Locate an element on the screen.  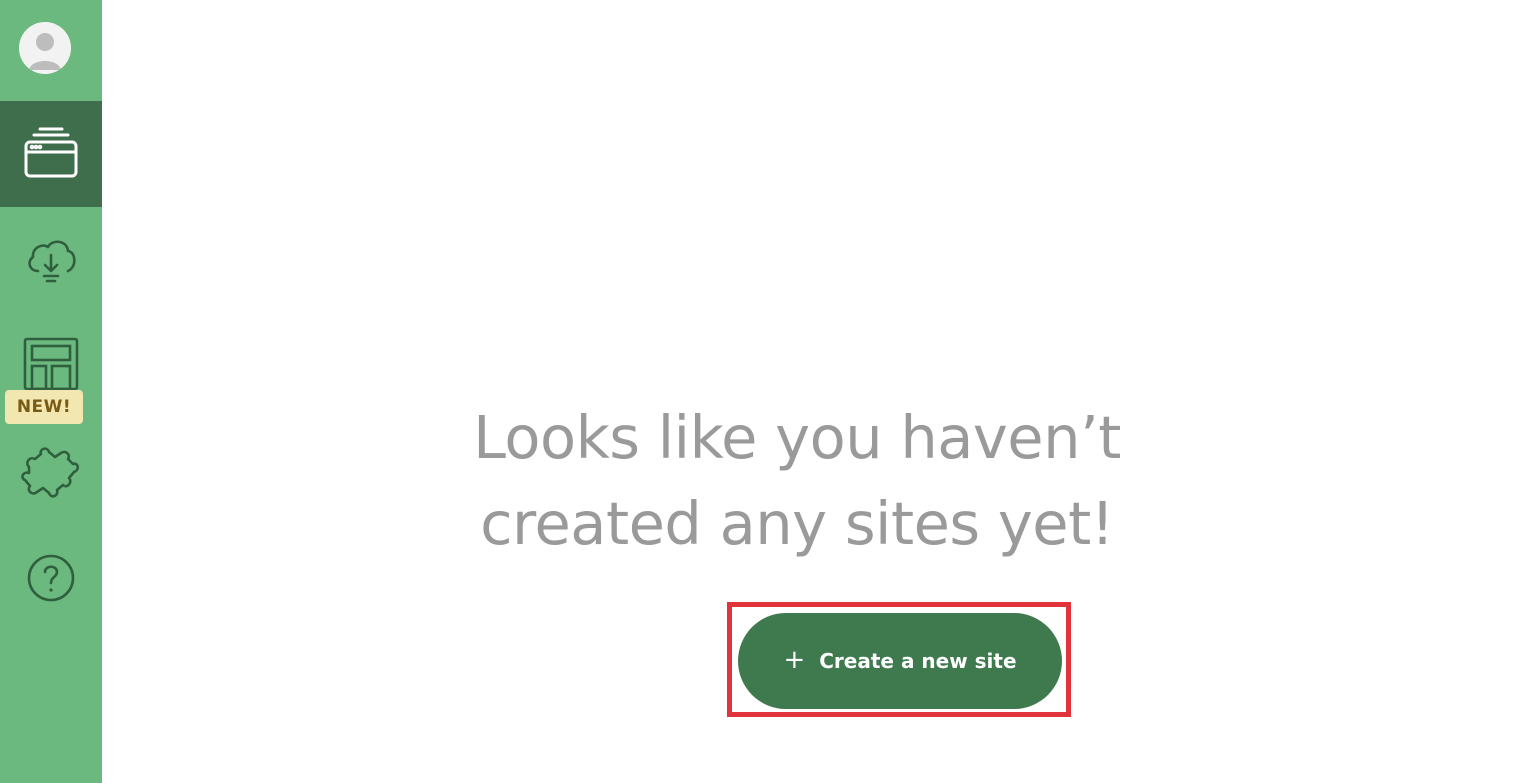
sidebar-item-templates is located at coordinates (51, 362).